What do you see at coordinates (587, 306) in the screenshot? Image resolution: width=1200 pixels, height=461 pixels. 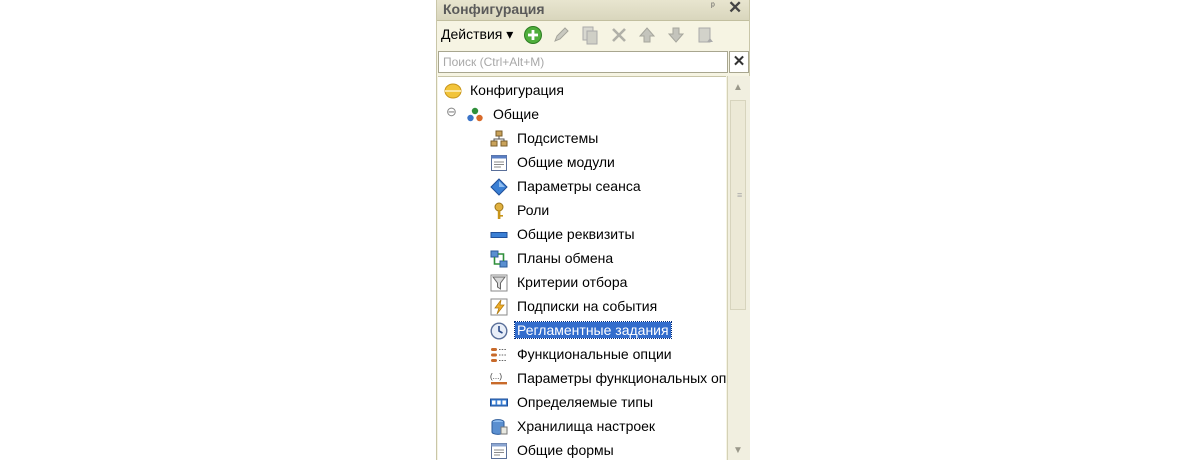 I see `tree-item-label: Подписки на события` at bounding box center [587, 306].